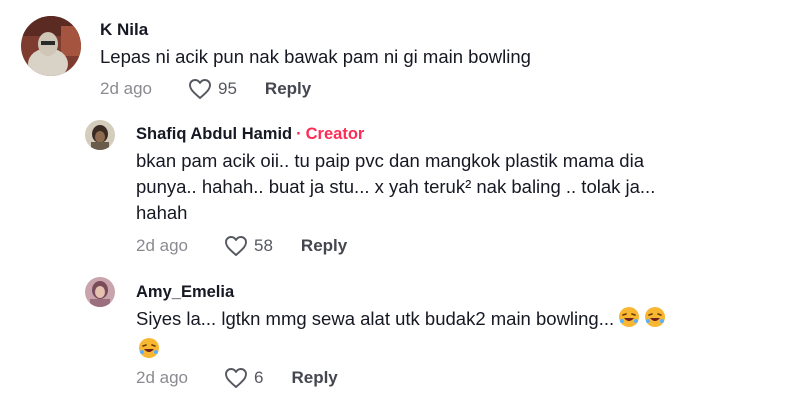 This screenshot has width=797, height=402. What do you see at coordinates (259, 377) in the screenshot?
I see `like-count: 6` at bounding box center [259, 377].